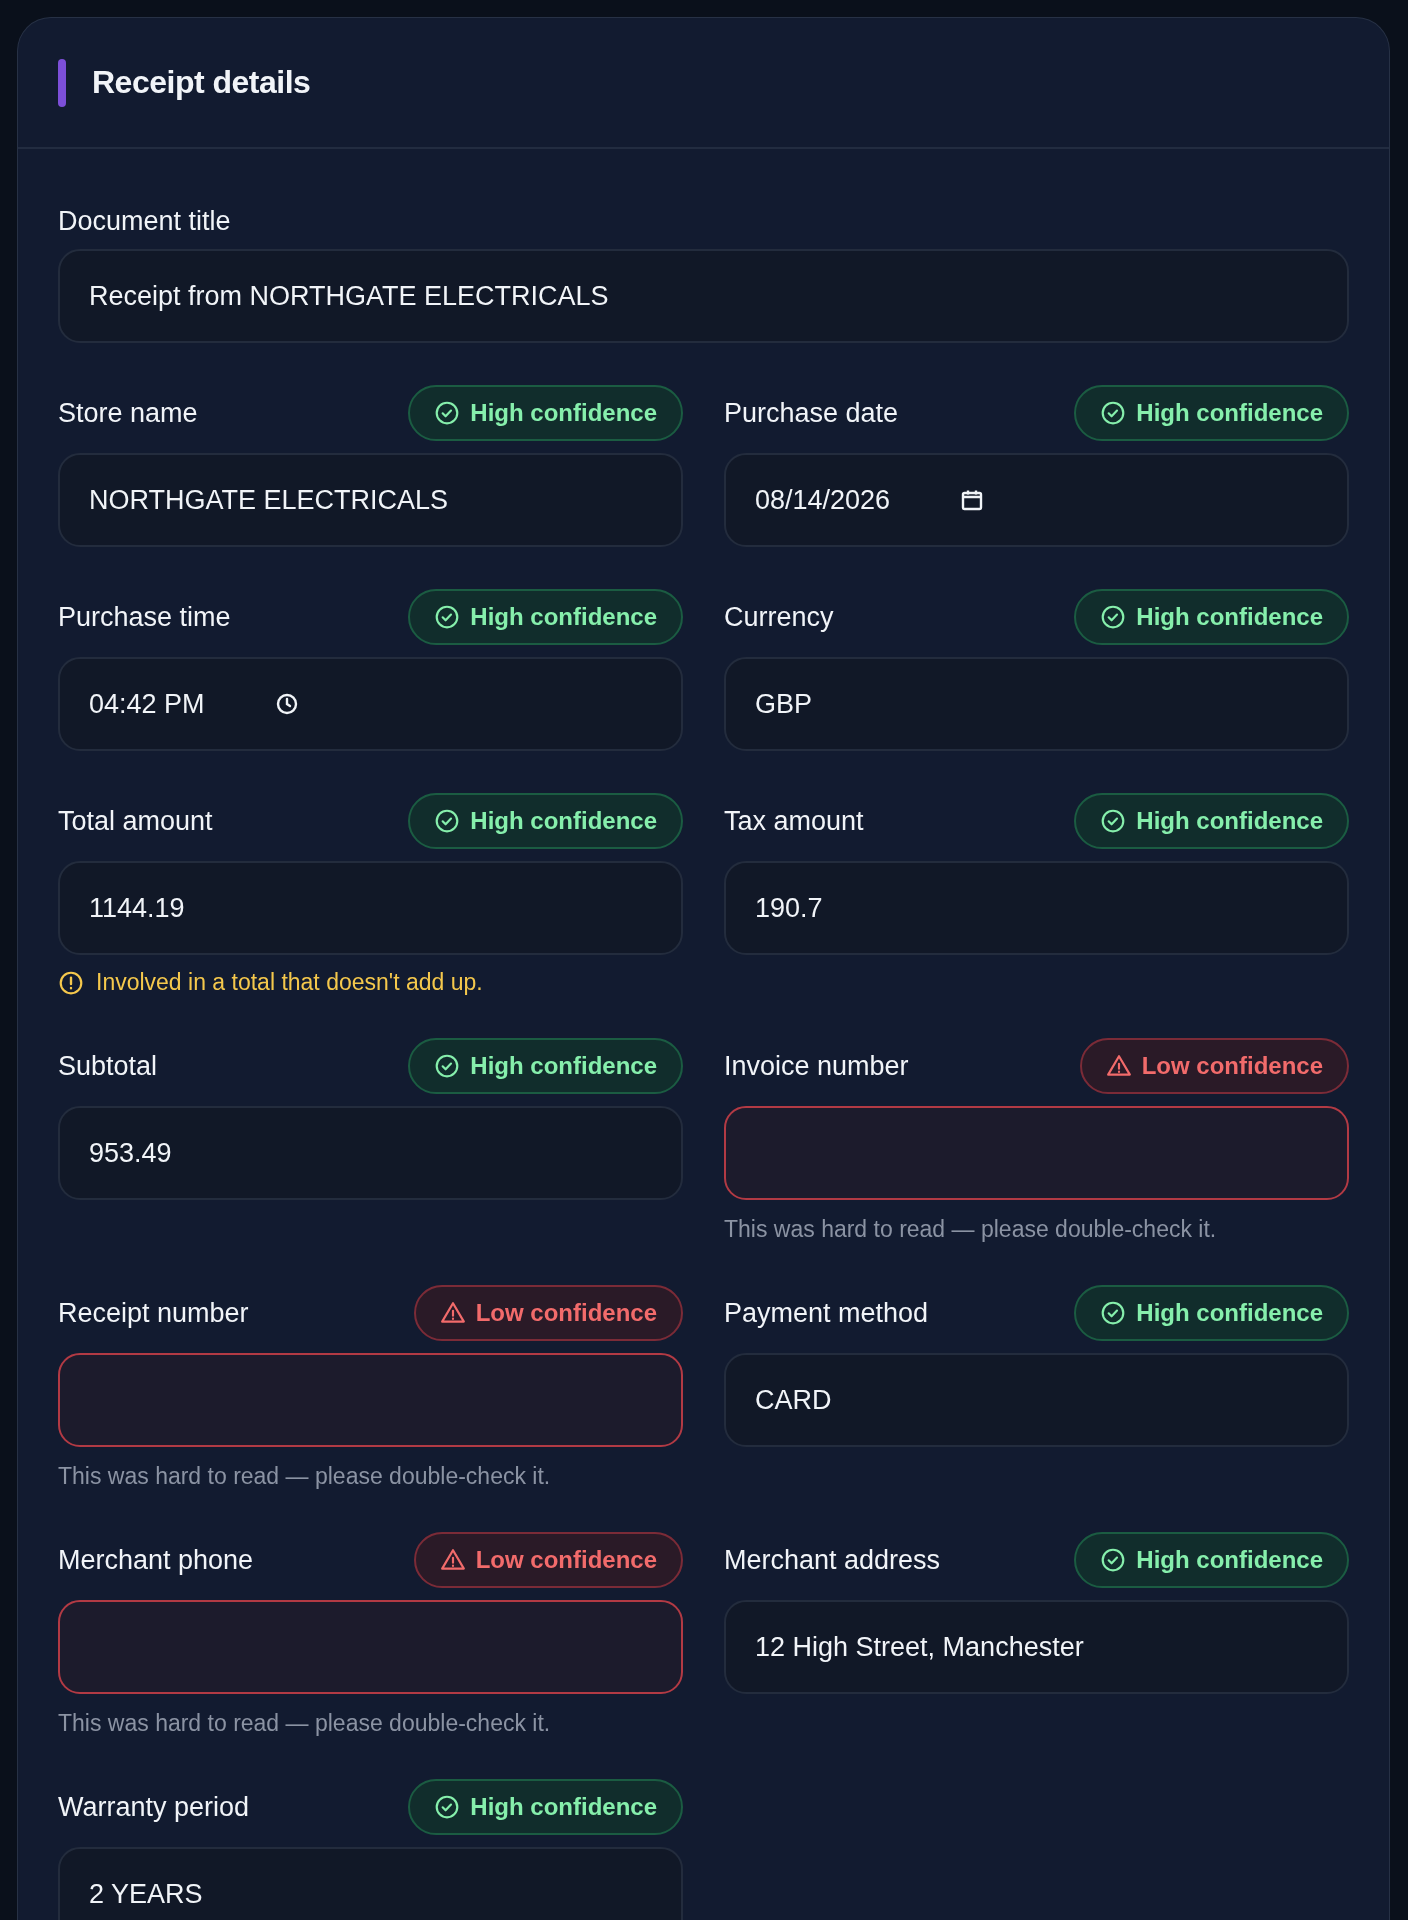  Describe the element at coordinates (286, 704) in the screenshot. I see `clock-icon` at that location.